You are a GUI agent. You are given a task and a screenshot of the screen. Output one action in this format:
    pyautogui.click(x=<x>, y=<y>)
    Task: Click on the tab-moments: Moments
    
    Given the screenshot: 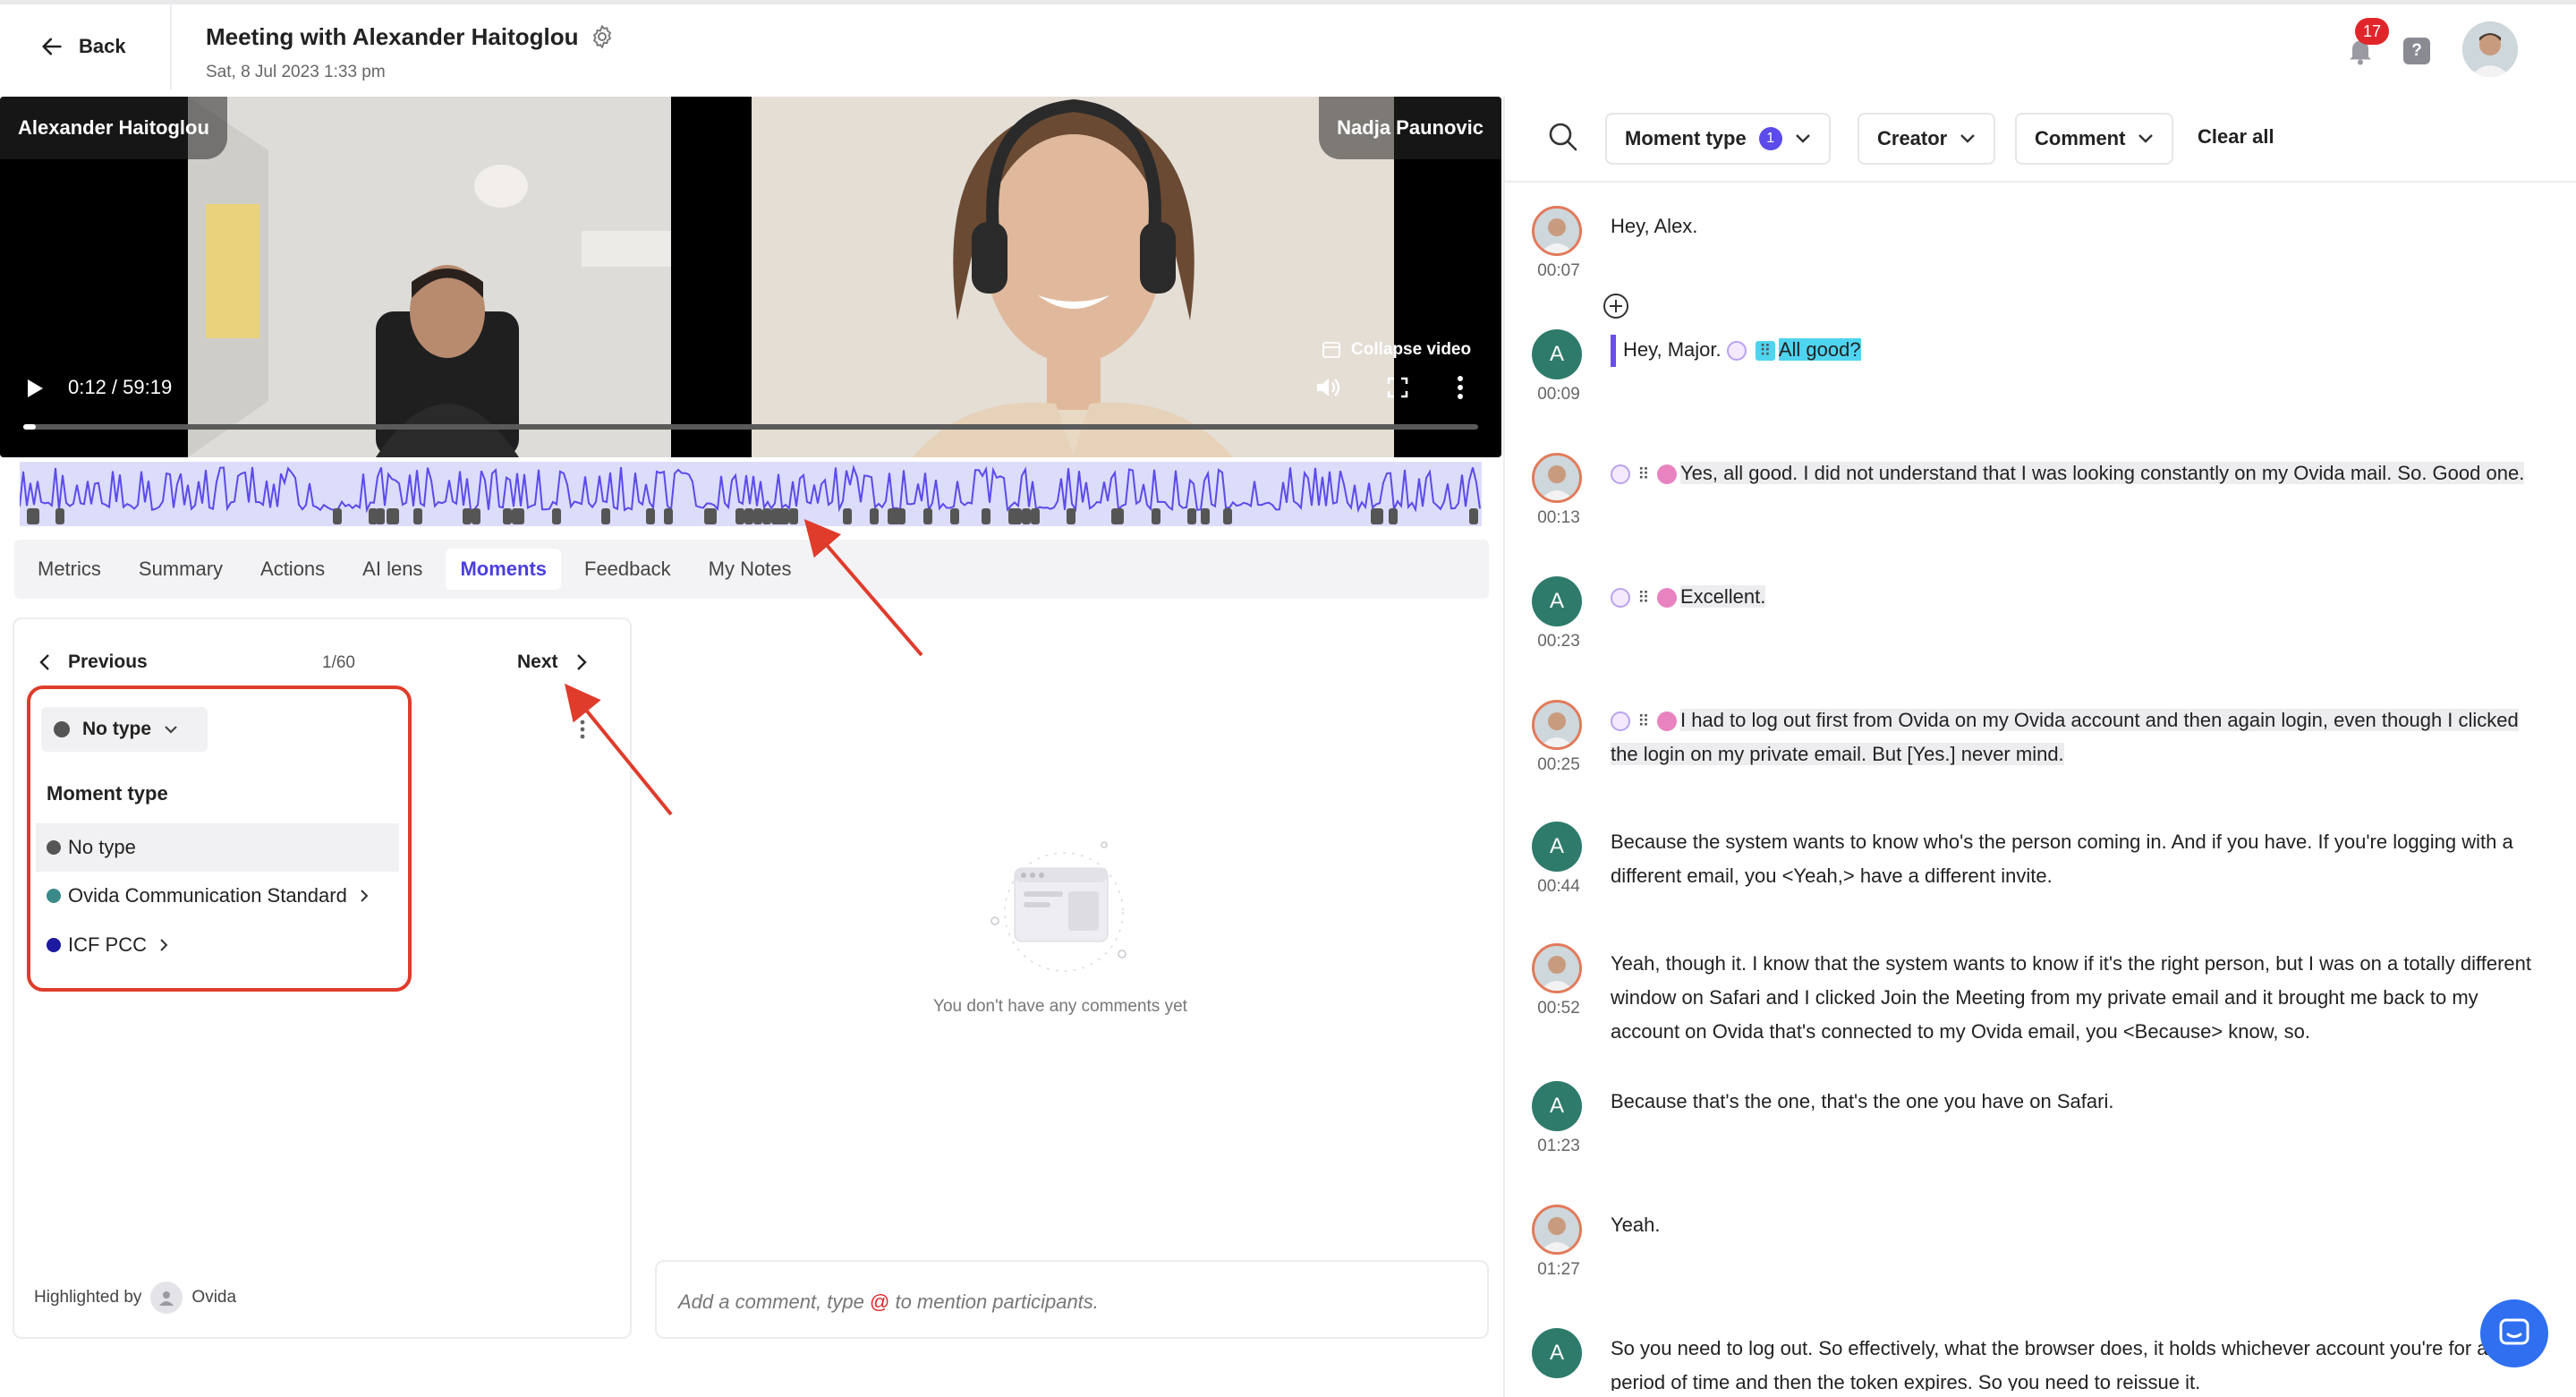 What is the action you would take?
    pyautogui.click(x=503, y=570)
    